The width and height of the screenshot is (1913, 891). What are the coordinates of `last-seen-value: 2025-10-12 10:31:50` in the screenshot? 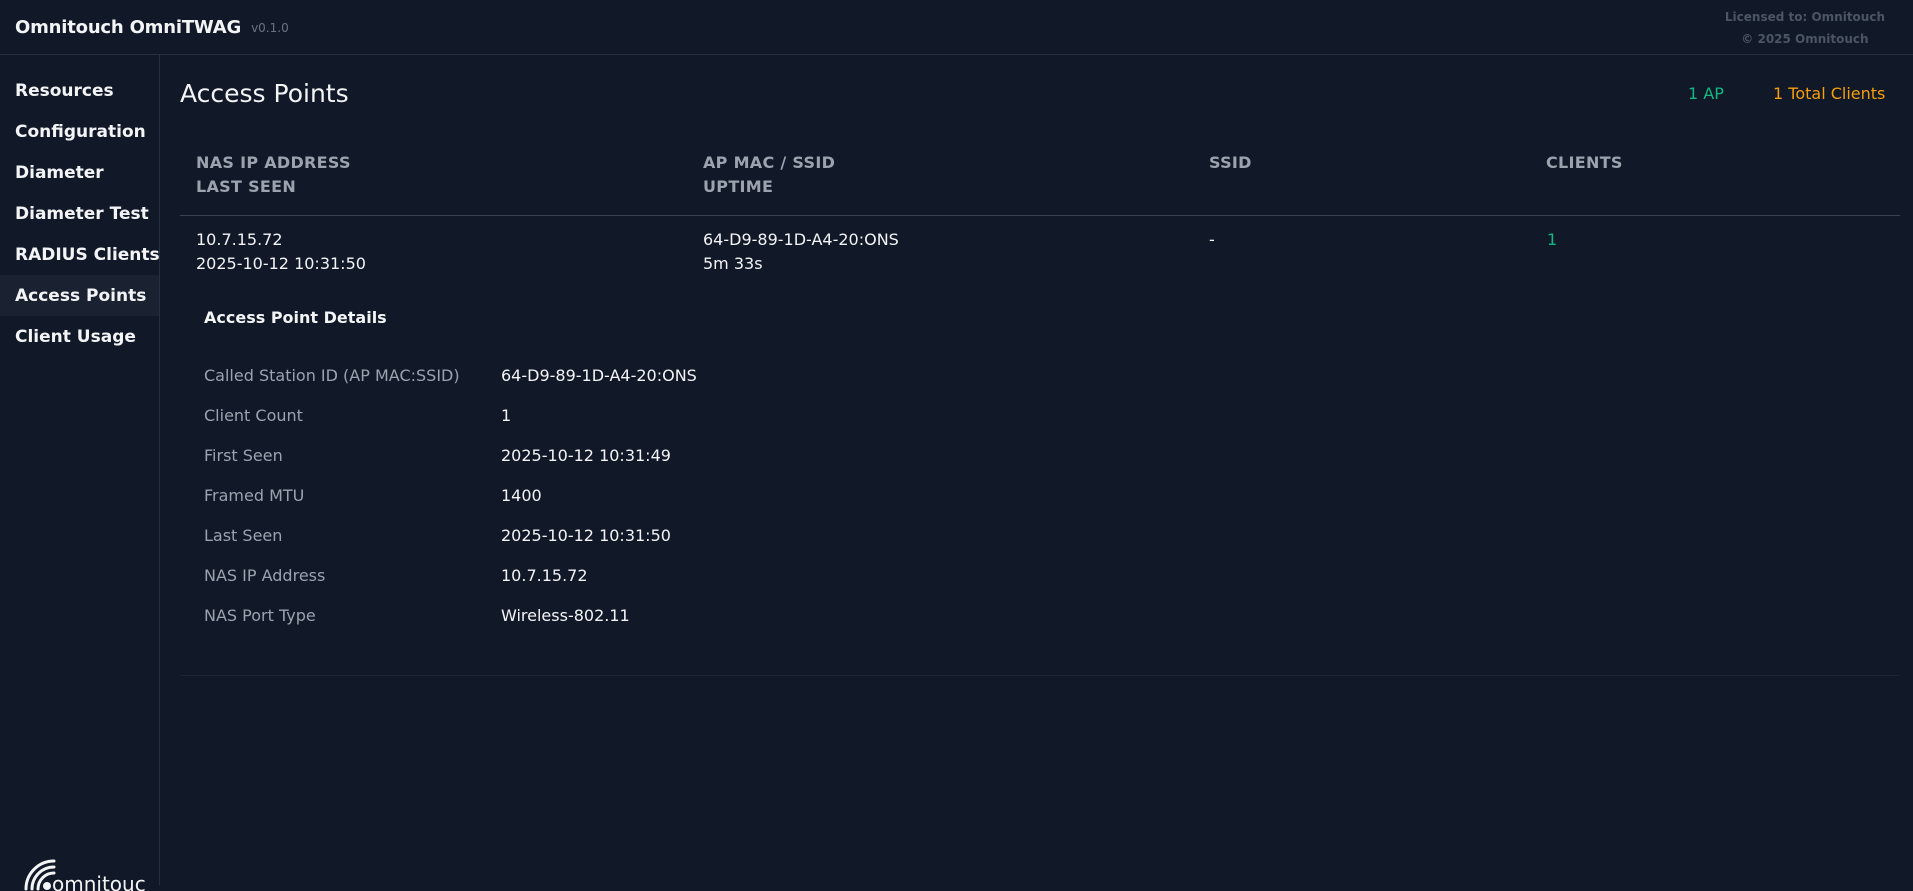 It's located at (281, 263).